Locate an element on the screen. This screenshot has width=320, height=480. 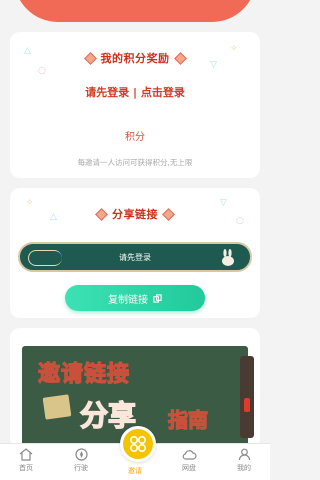
book-spine is located at coordinates (247, 397).